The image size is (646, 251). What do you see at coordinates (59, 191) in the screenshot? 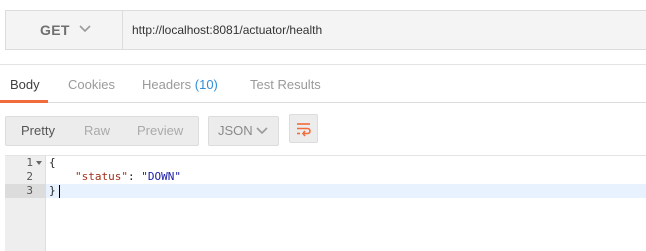
I see `text-cursor` at bounding box center [59, 191].